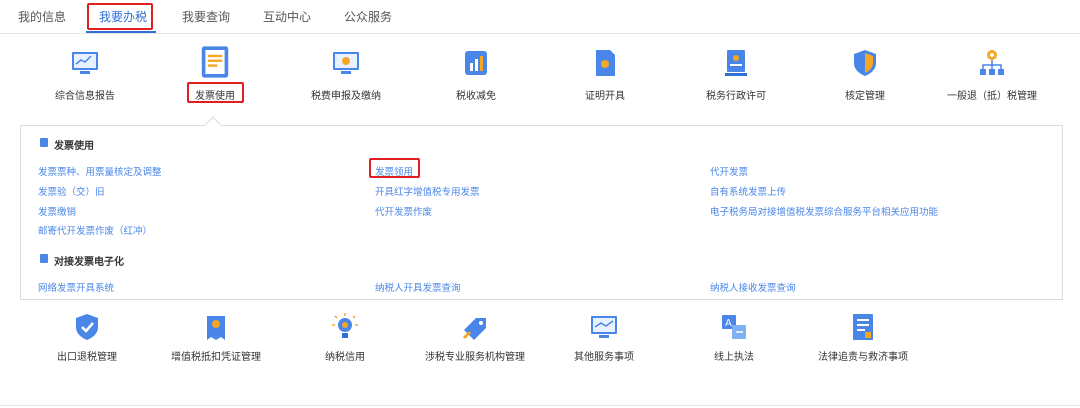 The image size is (1080, 408). What do you see at coordinates (215, 96) in the screenshot?
I see `menu-label: 发票使用` at bounding box center [215, 96].